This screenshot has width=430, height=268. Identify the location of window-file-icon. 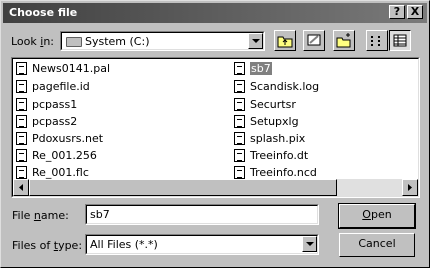
(239, 104).